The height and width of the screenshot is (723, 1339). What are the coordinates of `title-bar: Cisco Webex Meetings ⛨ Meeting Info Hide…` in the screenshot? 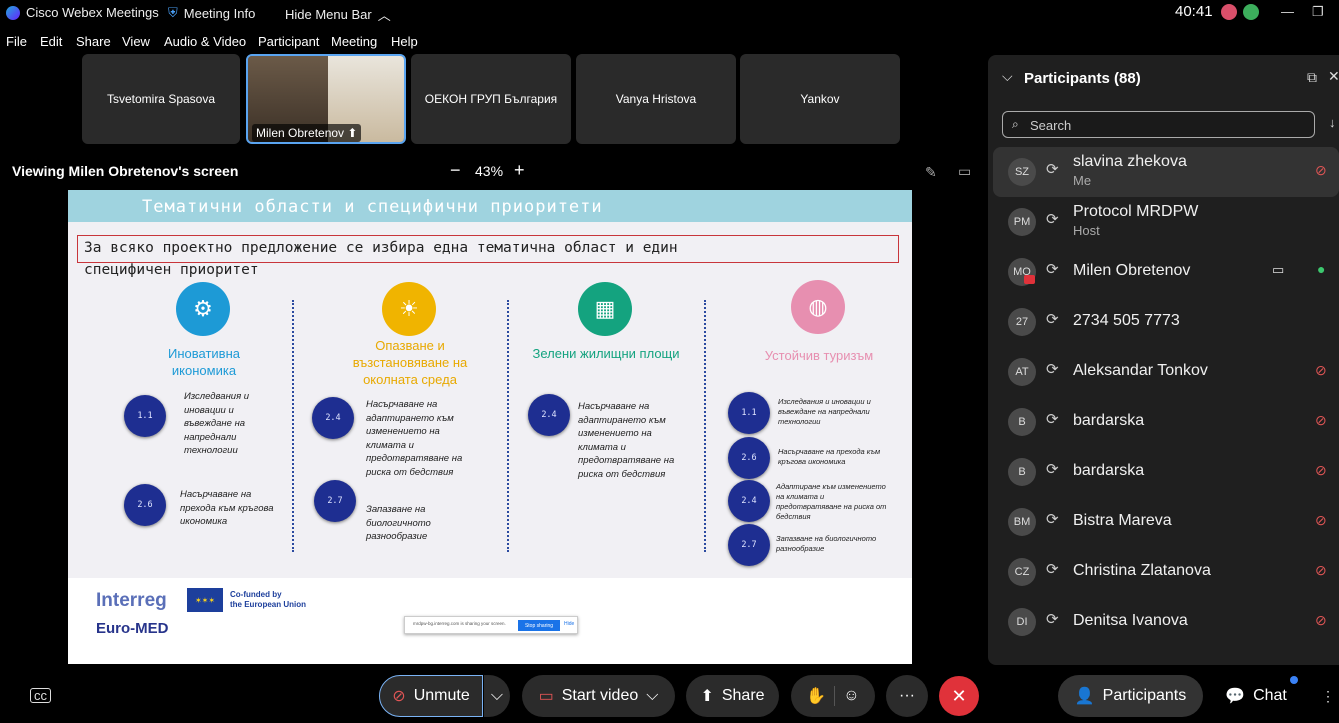 It's located at (669, 13).